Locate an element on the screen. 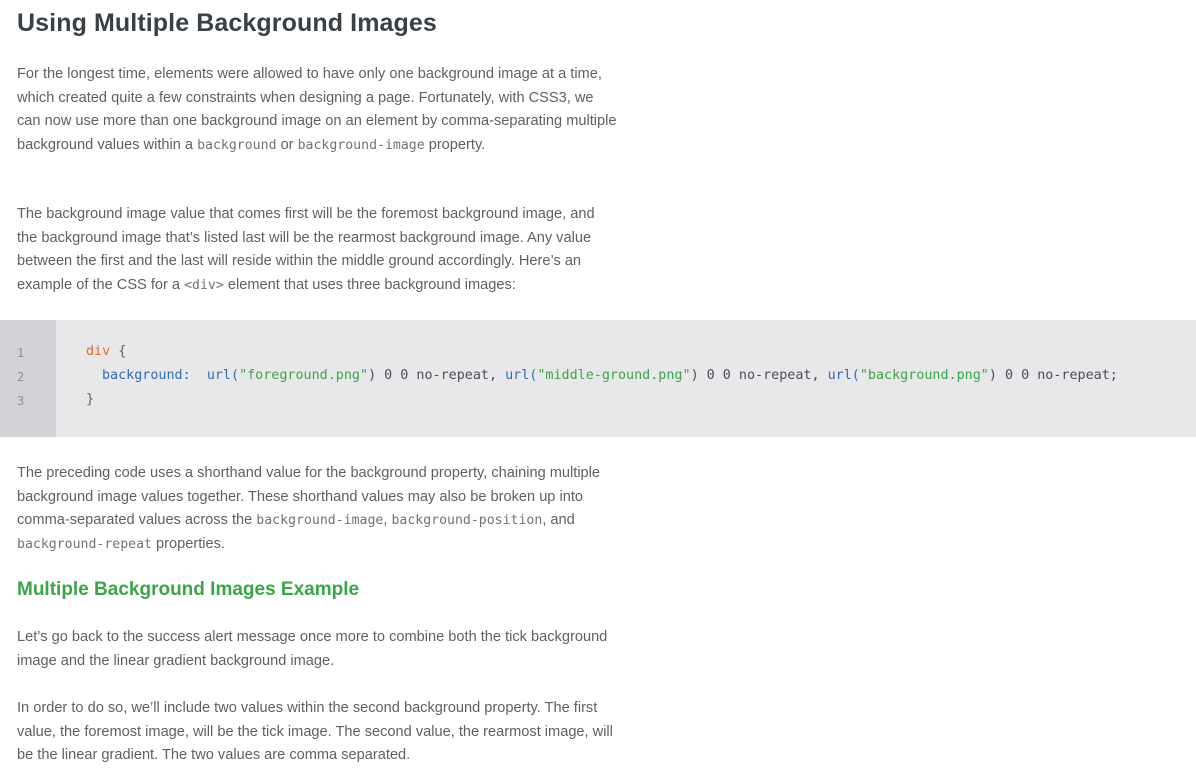 The width and height of the screenshot is (1196, 773). inline-code-div: <div> is located at coordinates (204, 285).